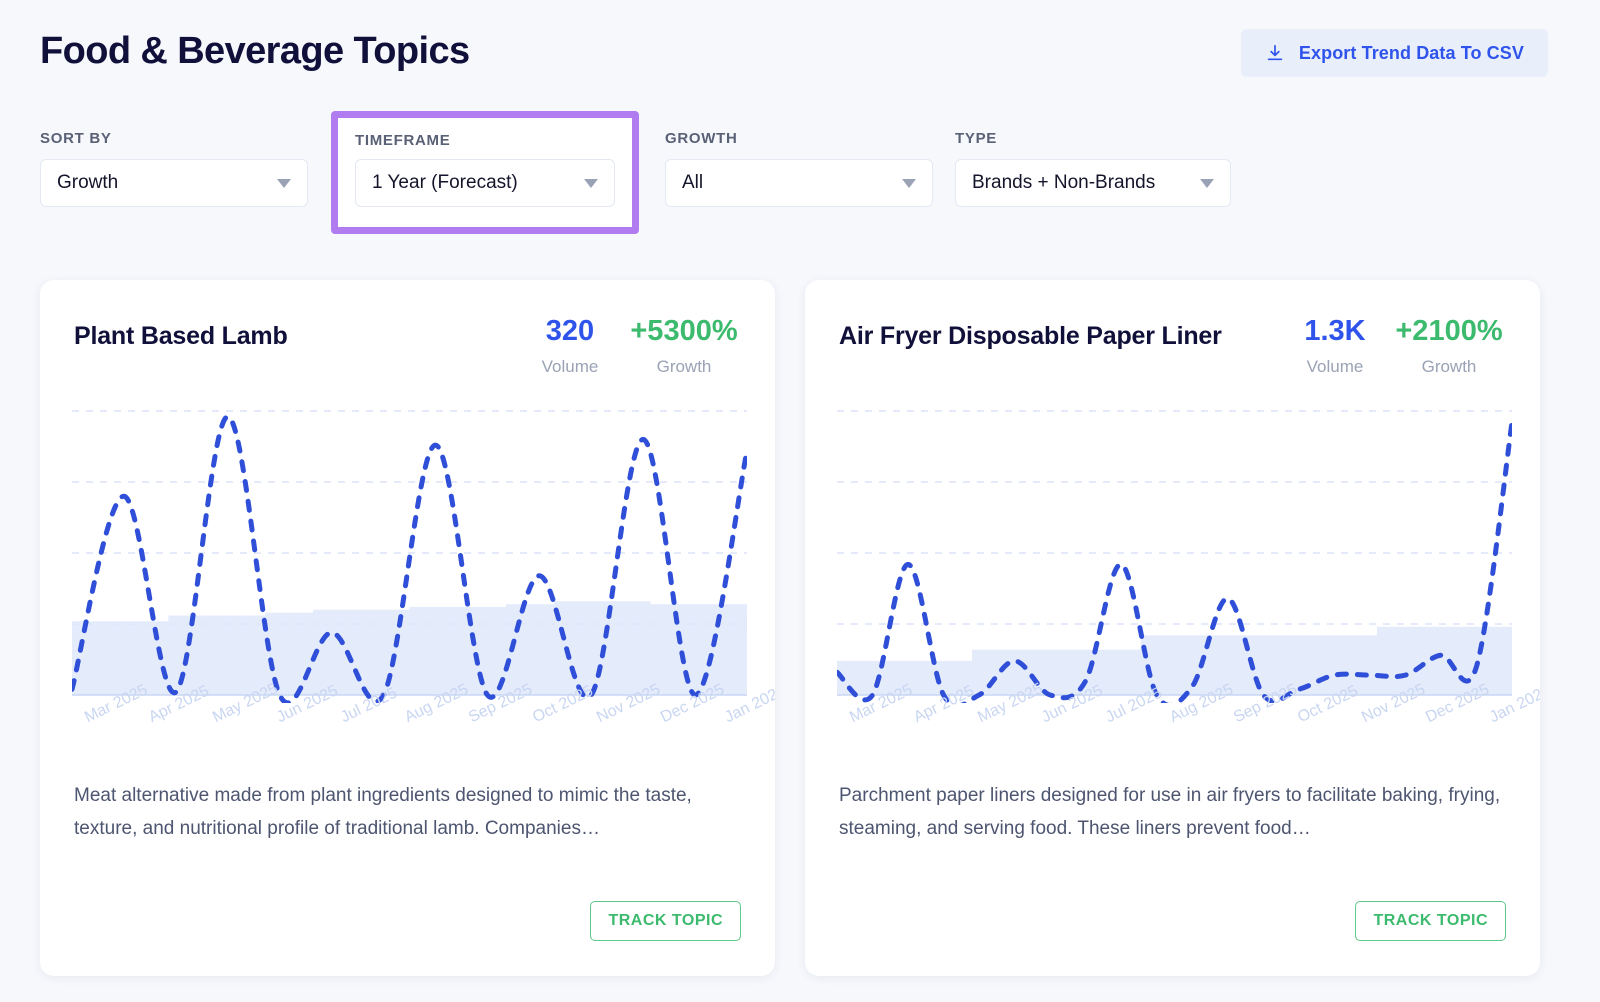 The height and width of the screenshot is (1002, 1600). Describe the element at coordinates (174, 183) in the screenshot. I see `sort-by-dropdown: Growth` at that location.